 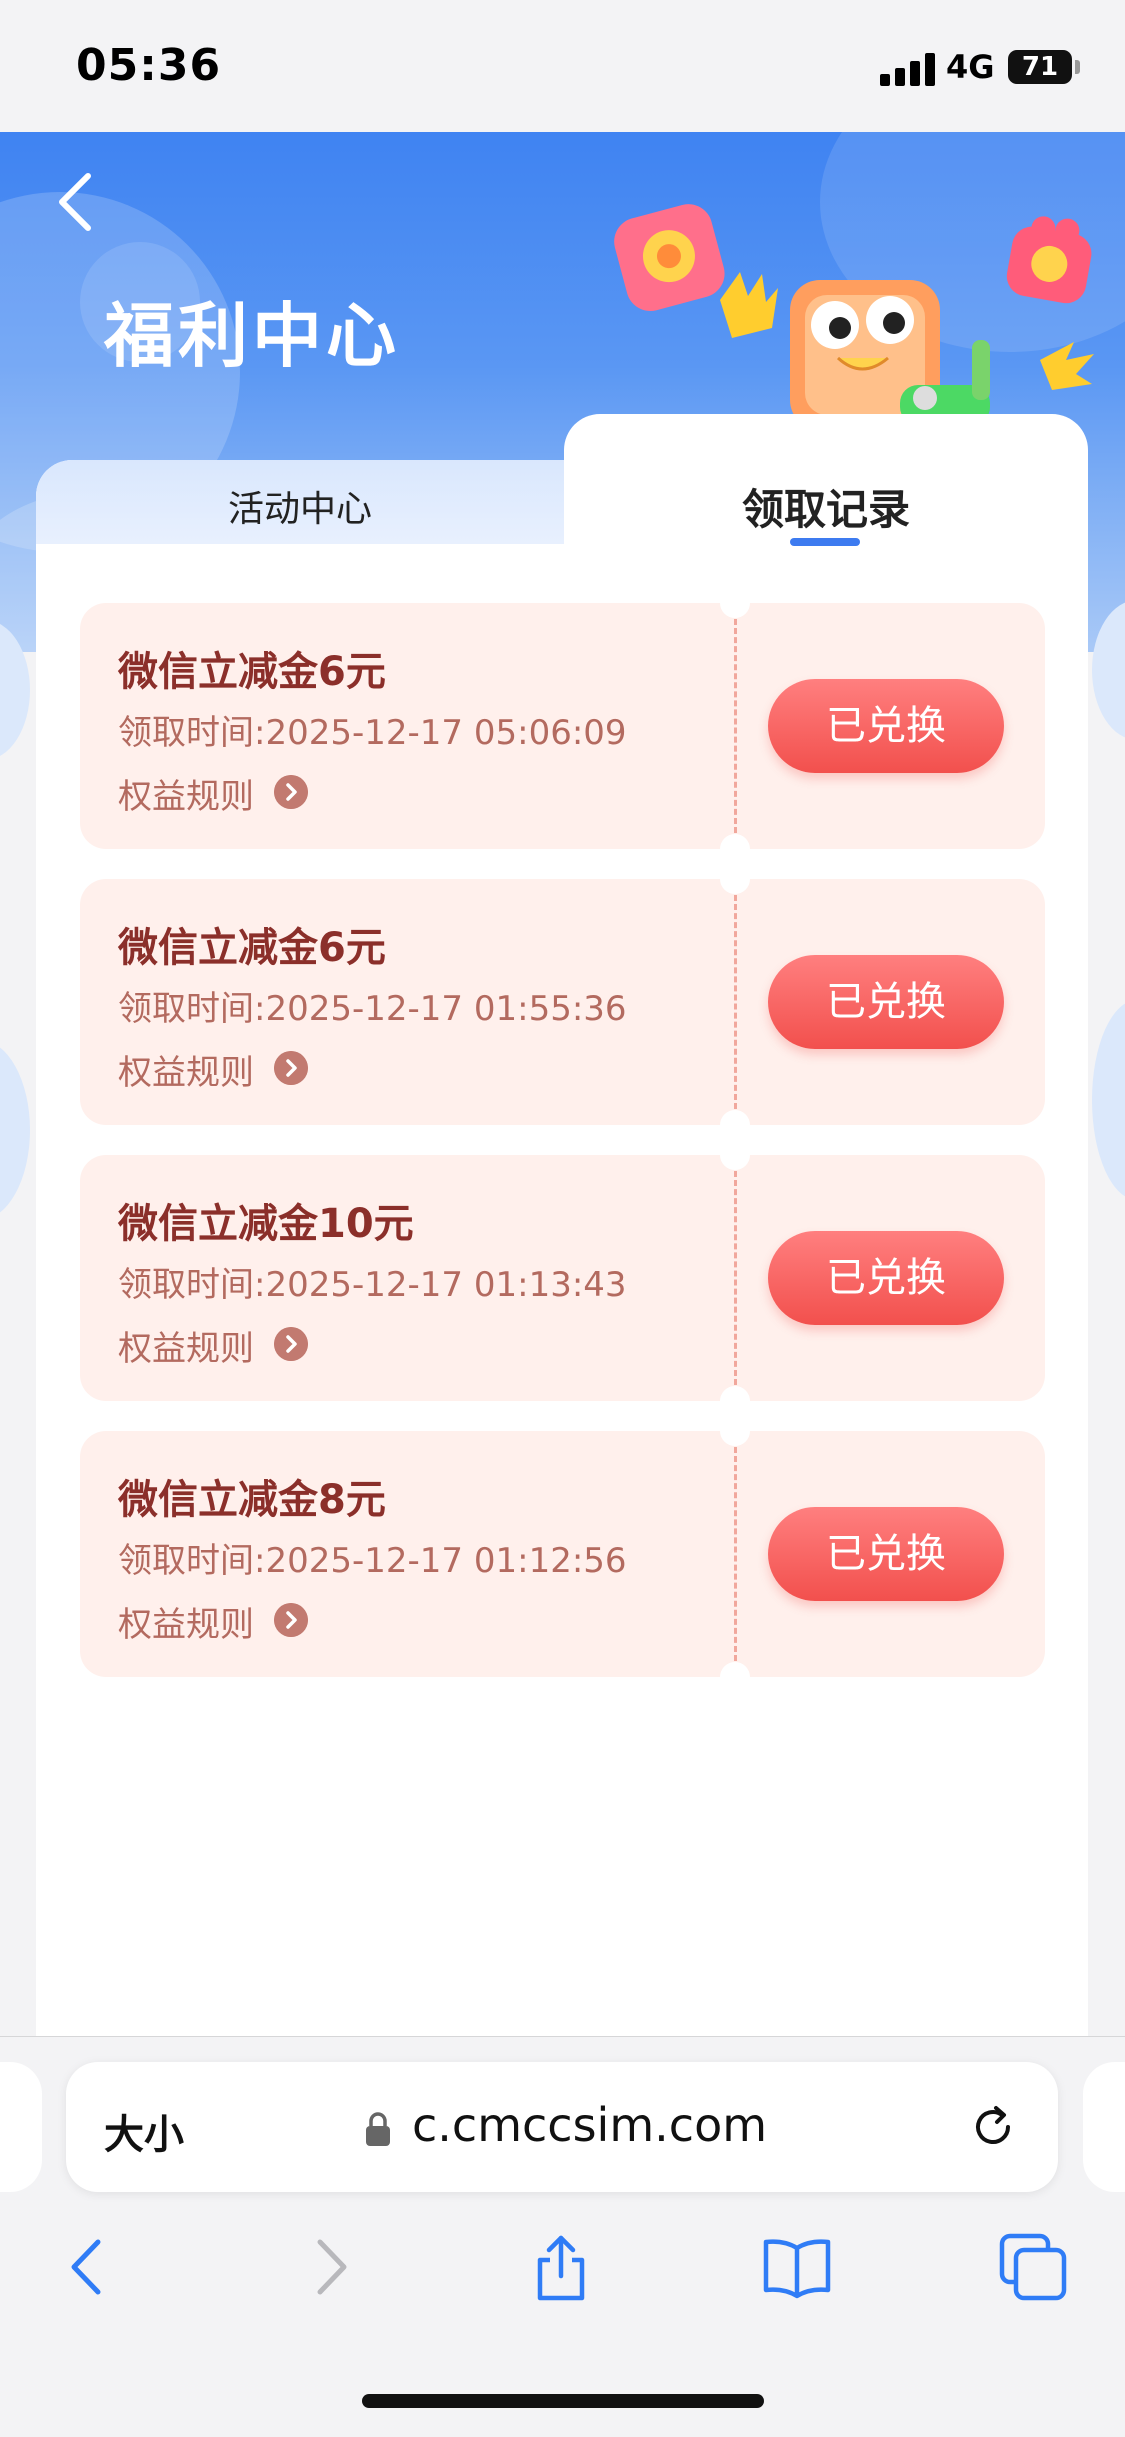 What do you see at coordinates (252, 1500) in the screenshot?
I see `coupon-title: 微信立减金8元` at bounding box center [252, 1500].